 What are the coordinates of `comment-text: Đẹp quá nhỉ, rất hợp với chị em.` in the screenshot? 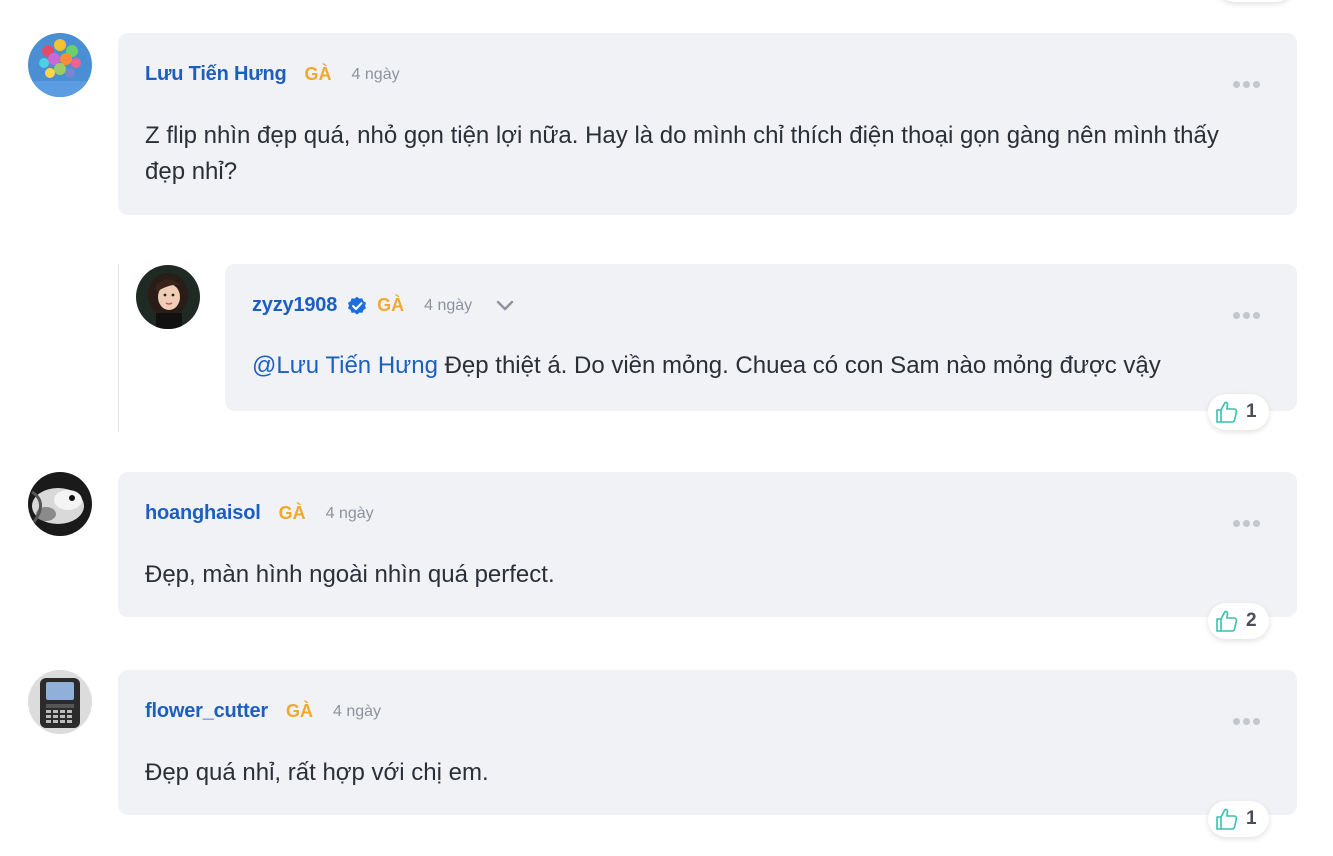 It's located at (317, 772).